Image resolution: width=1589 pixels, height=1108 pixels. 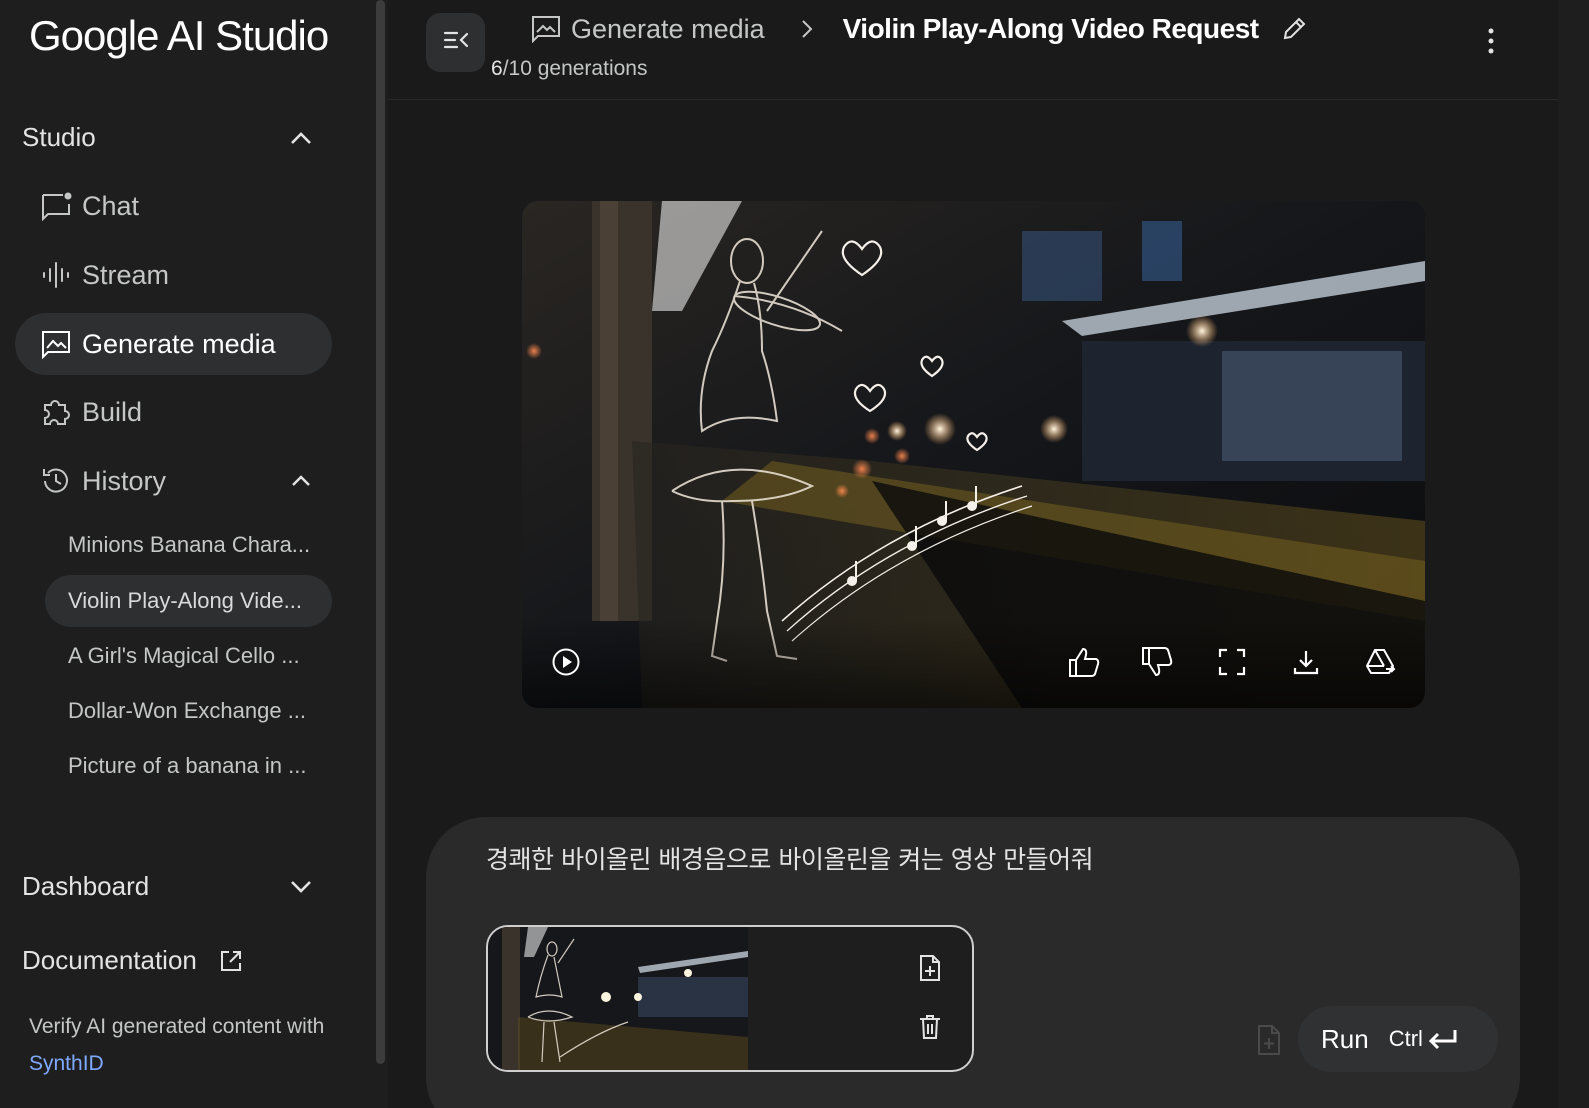 I want to click on sidebar-scrollbar, so click(x=380, y=554).